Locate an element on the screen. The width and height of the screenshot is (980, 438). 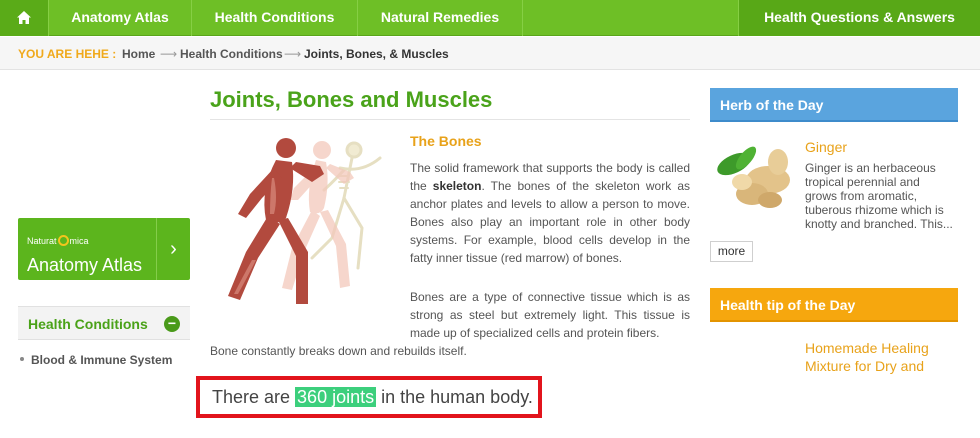
ginger-image is located at coordinates (753, 177).